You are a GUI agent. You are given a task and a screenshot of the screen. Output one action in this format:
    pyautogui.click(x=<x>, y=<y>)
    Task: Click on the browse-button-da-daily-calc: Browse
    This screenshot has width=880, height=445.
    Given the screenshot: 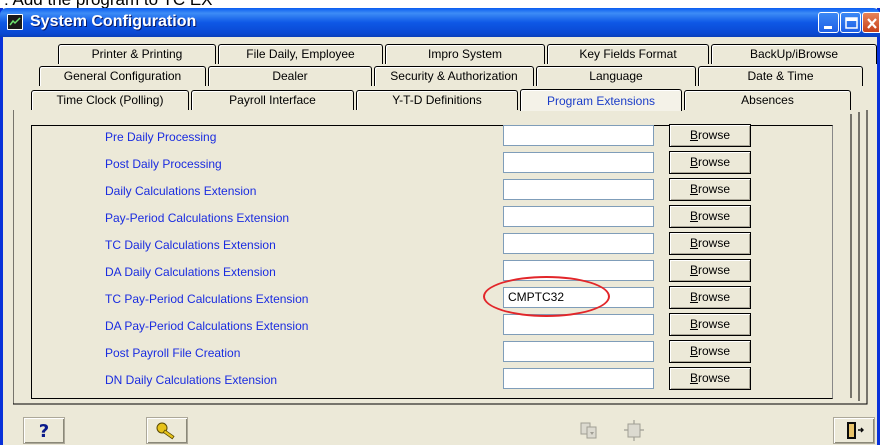 What is the action you would take?
    pyautogui.click(x=710, y=270)
    